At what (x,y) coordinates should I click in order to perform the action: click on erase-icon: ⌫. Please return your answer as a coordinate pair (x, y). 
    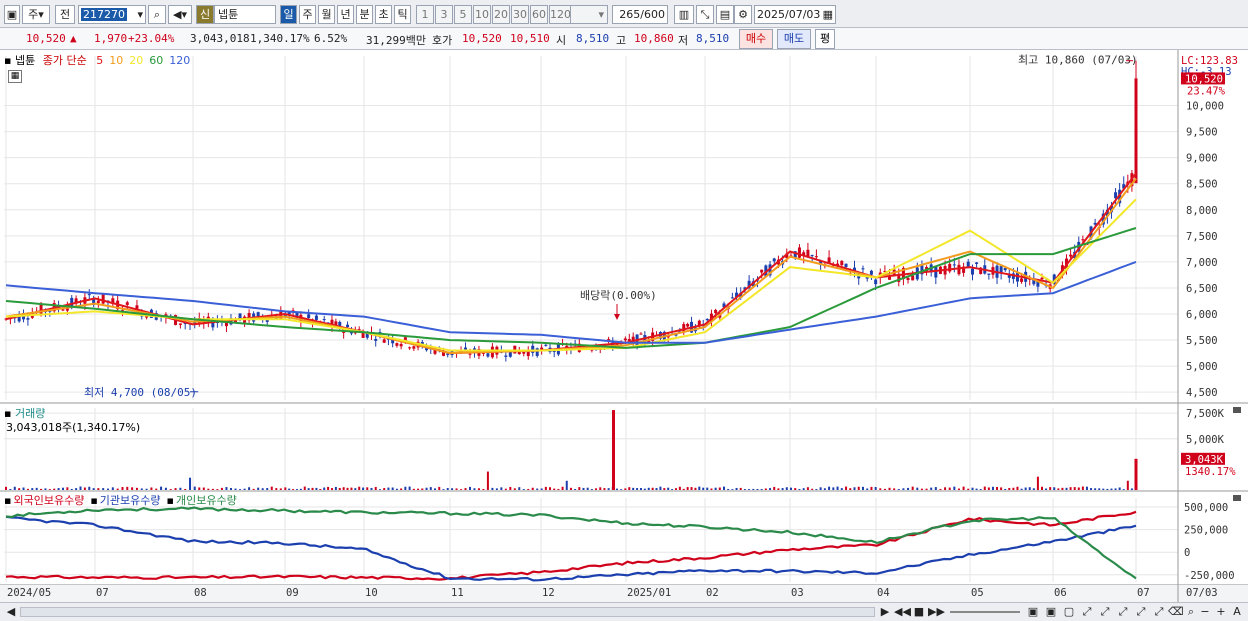
    Looking at the image, I should click on (1176, 612).